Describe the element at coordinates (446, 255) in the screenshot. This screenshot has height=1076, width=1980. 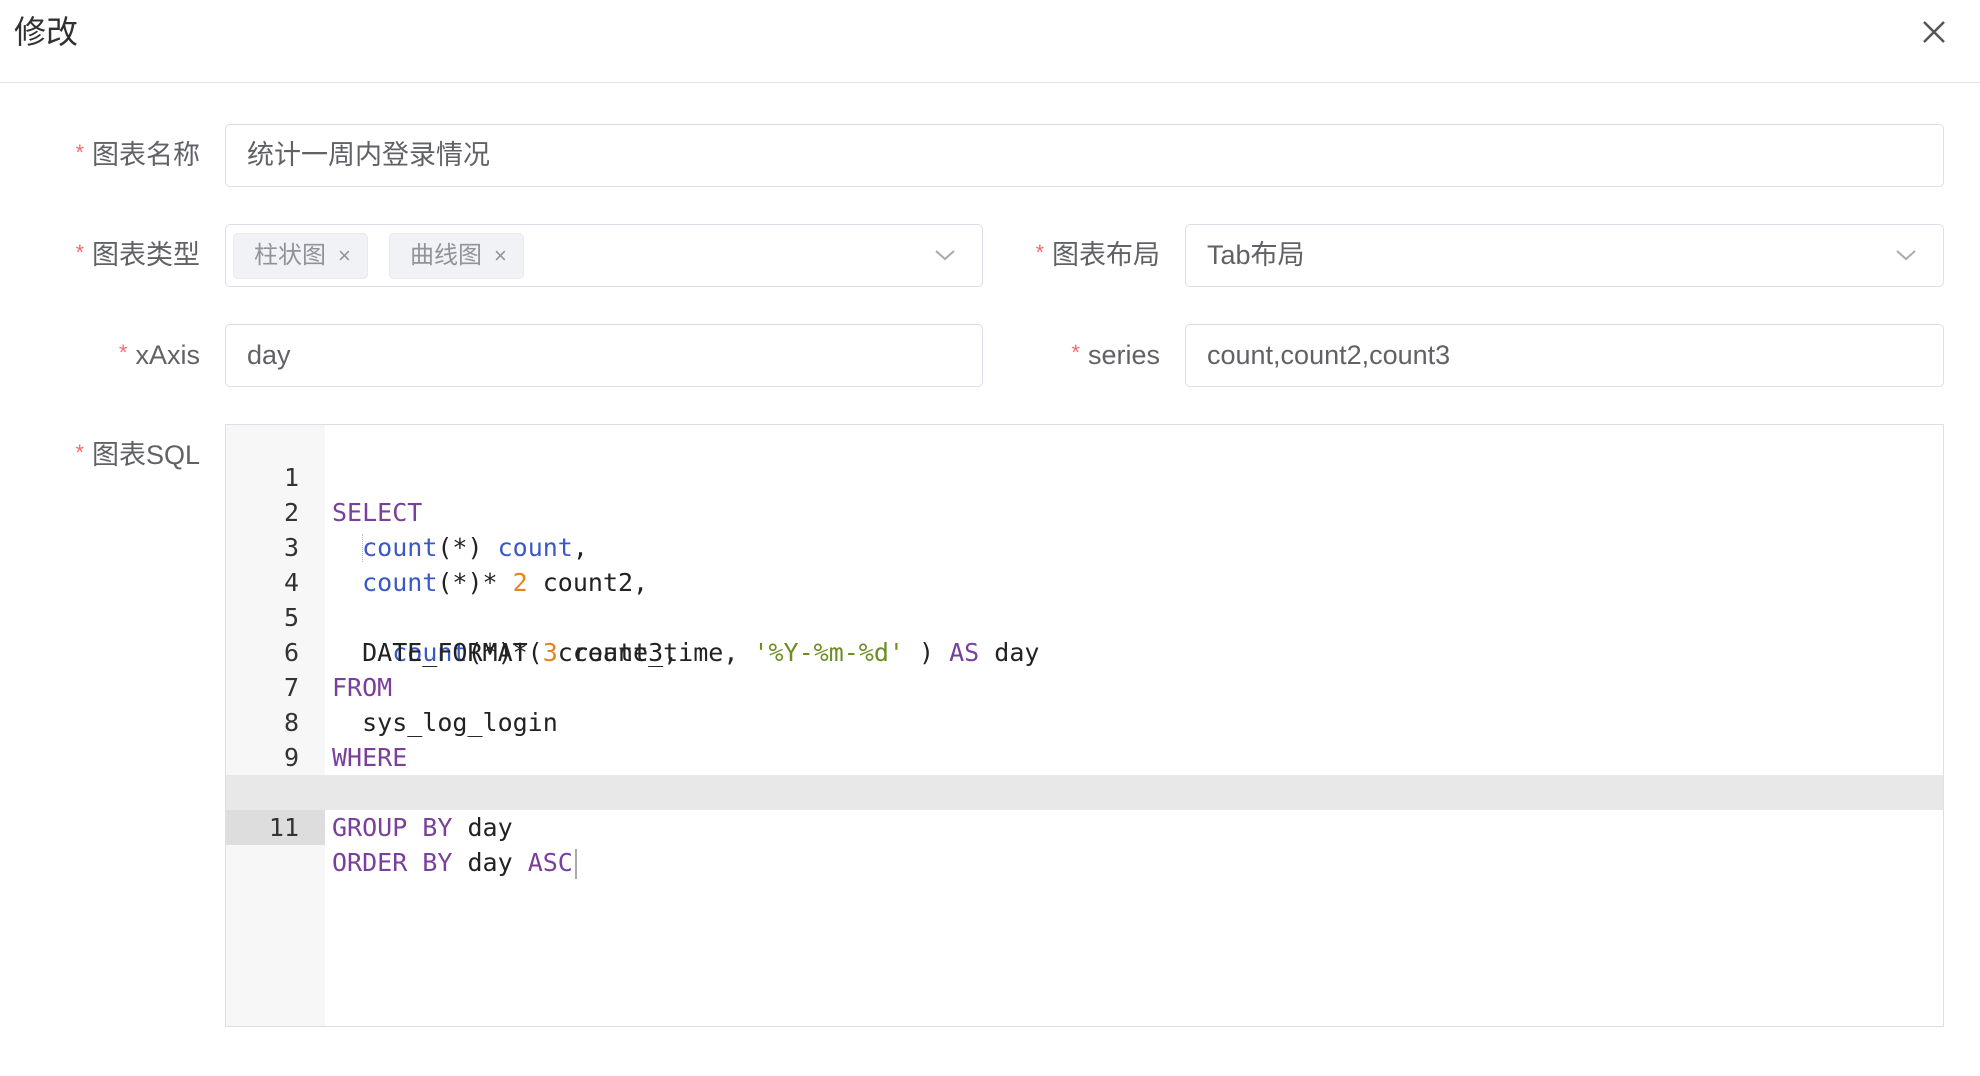
I see `chart-type-tag-label: 曲线图` at that location.